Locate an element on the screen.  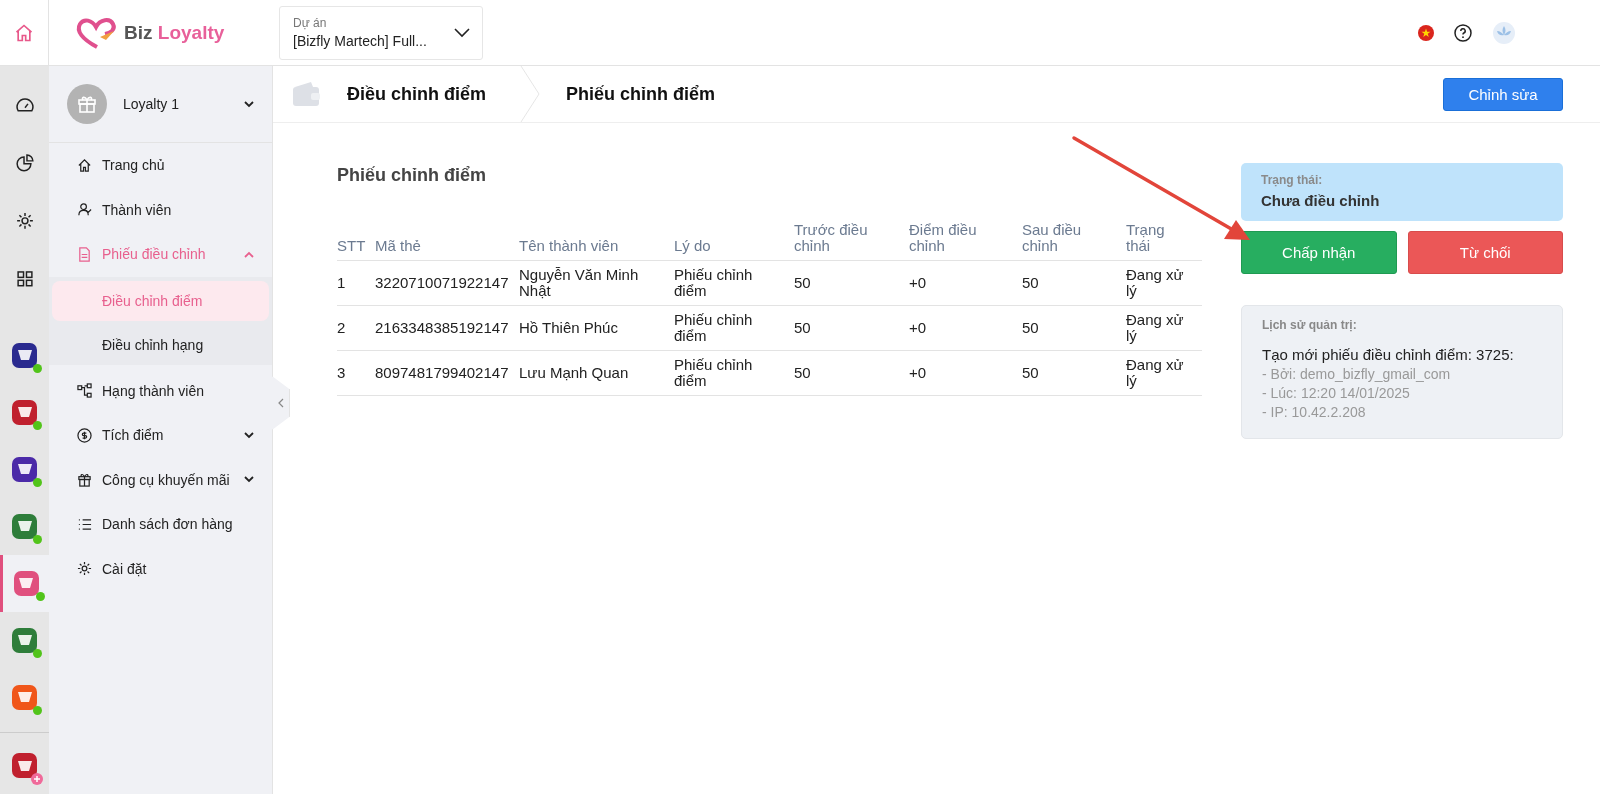
history-title: Tạo mới phiếu điều chỉnh điểm: 3725: is located at coordinates (1388, 354).